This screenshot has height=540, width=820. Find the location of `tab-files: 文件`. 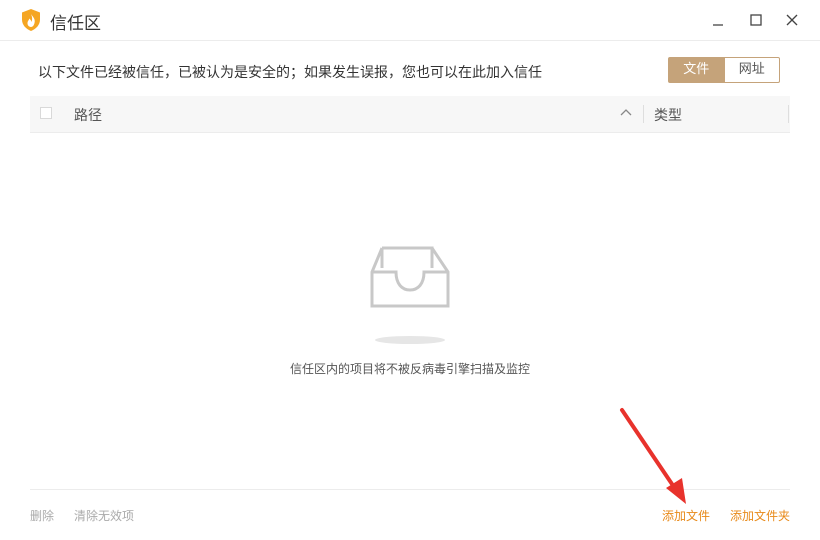

tab-files: 文件 is located at coordinates (696, 70).